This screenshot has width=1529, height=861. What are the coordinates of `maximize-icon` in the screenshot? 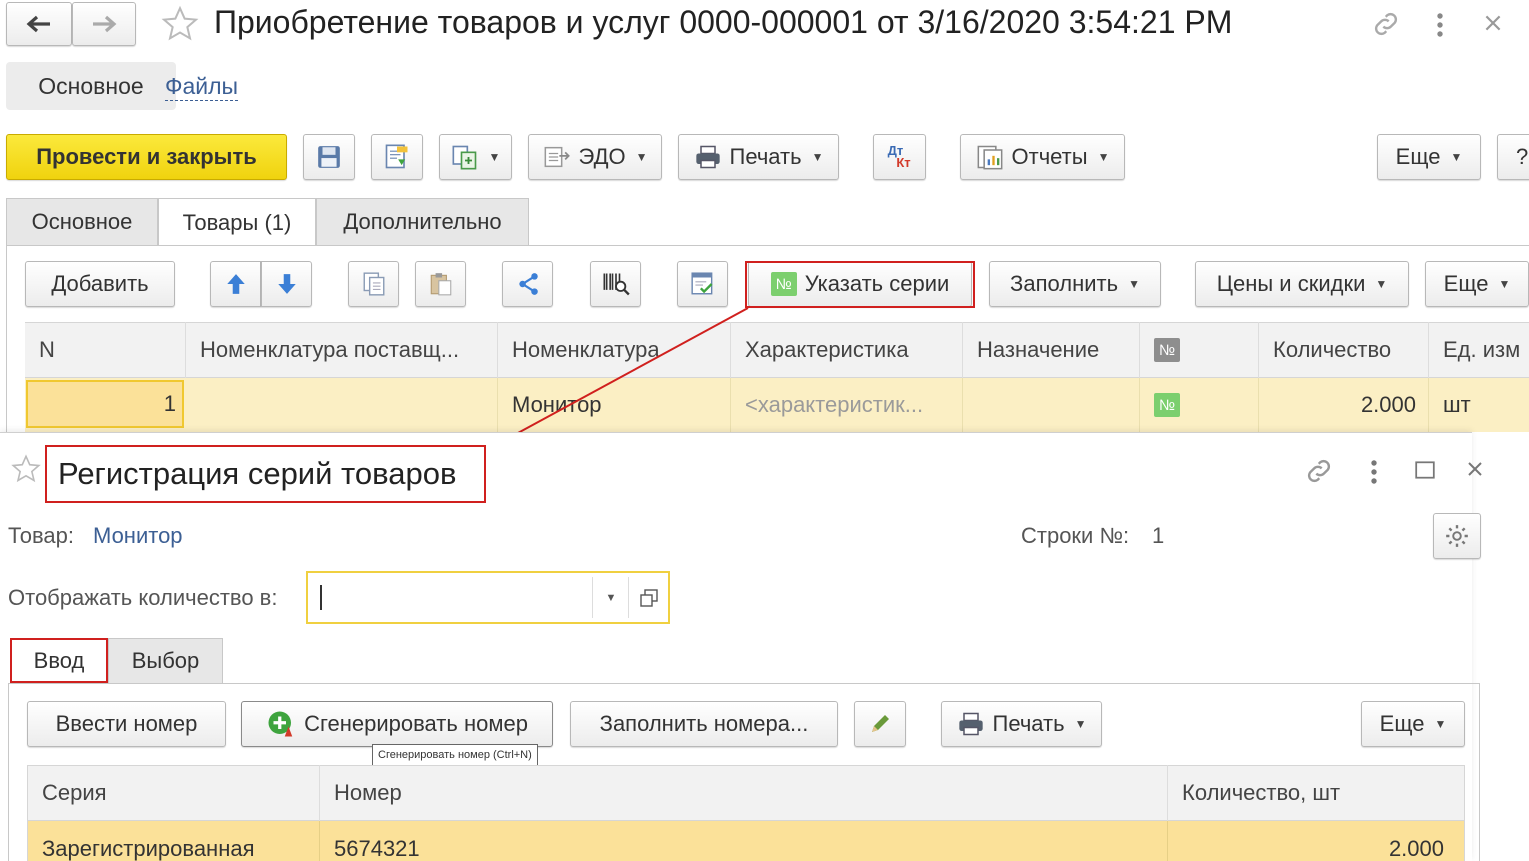 It's located at (1425, 470).